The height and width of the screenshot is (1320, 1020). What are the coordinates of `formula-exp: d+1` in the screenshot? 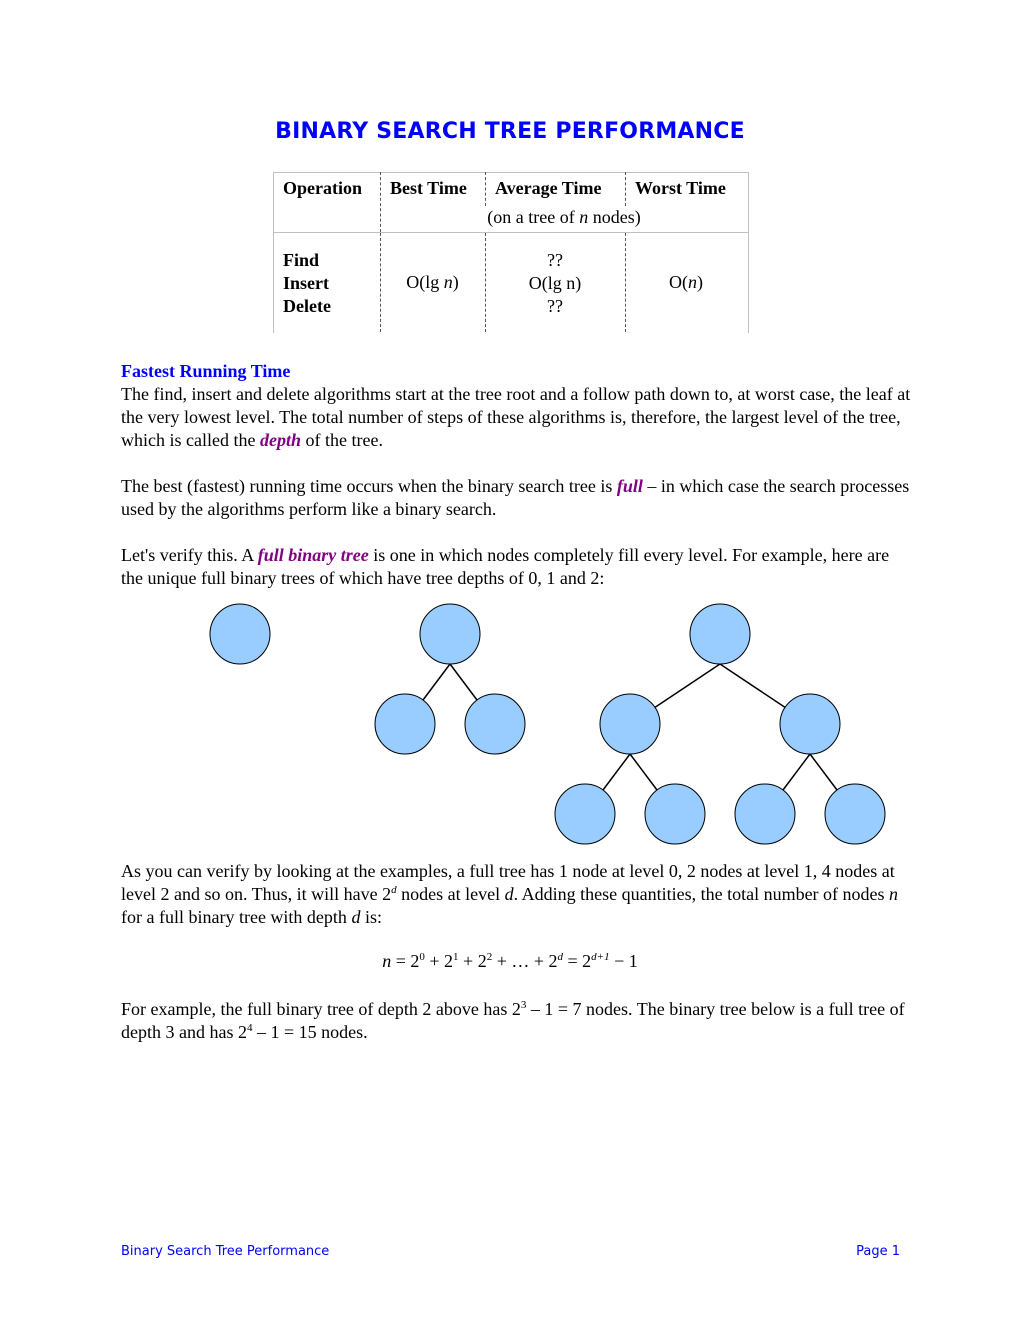 It's located at (600, 957).